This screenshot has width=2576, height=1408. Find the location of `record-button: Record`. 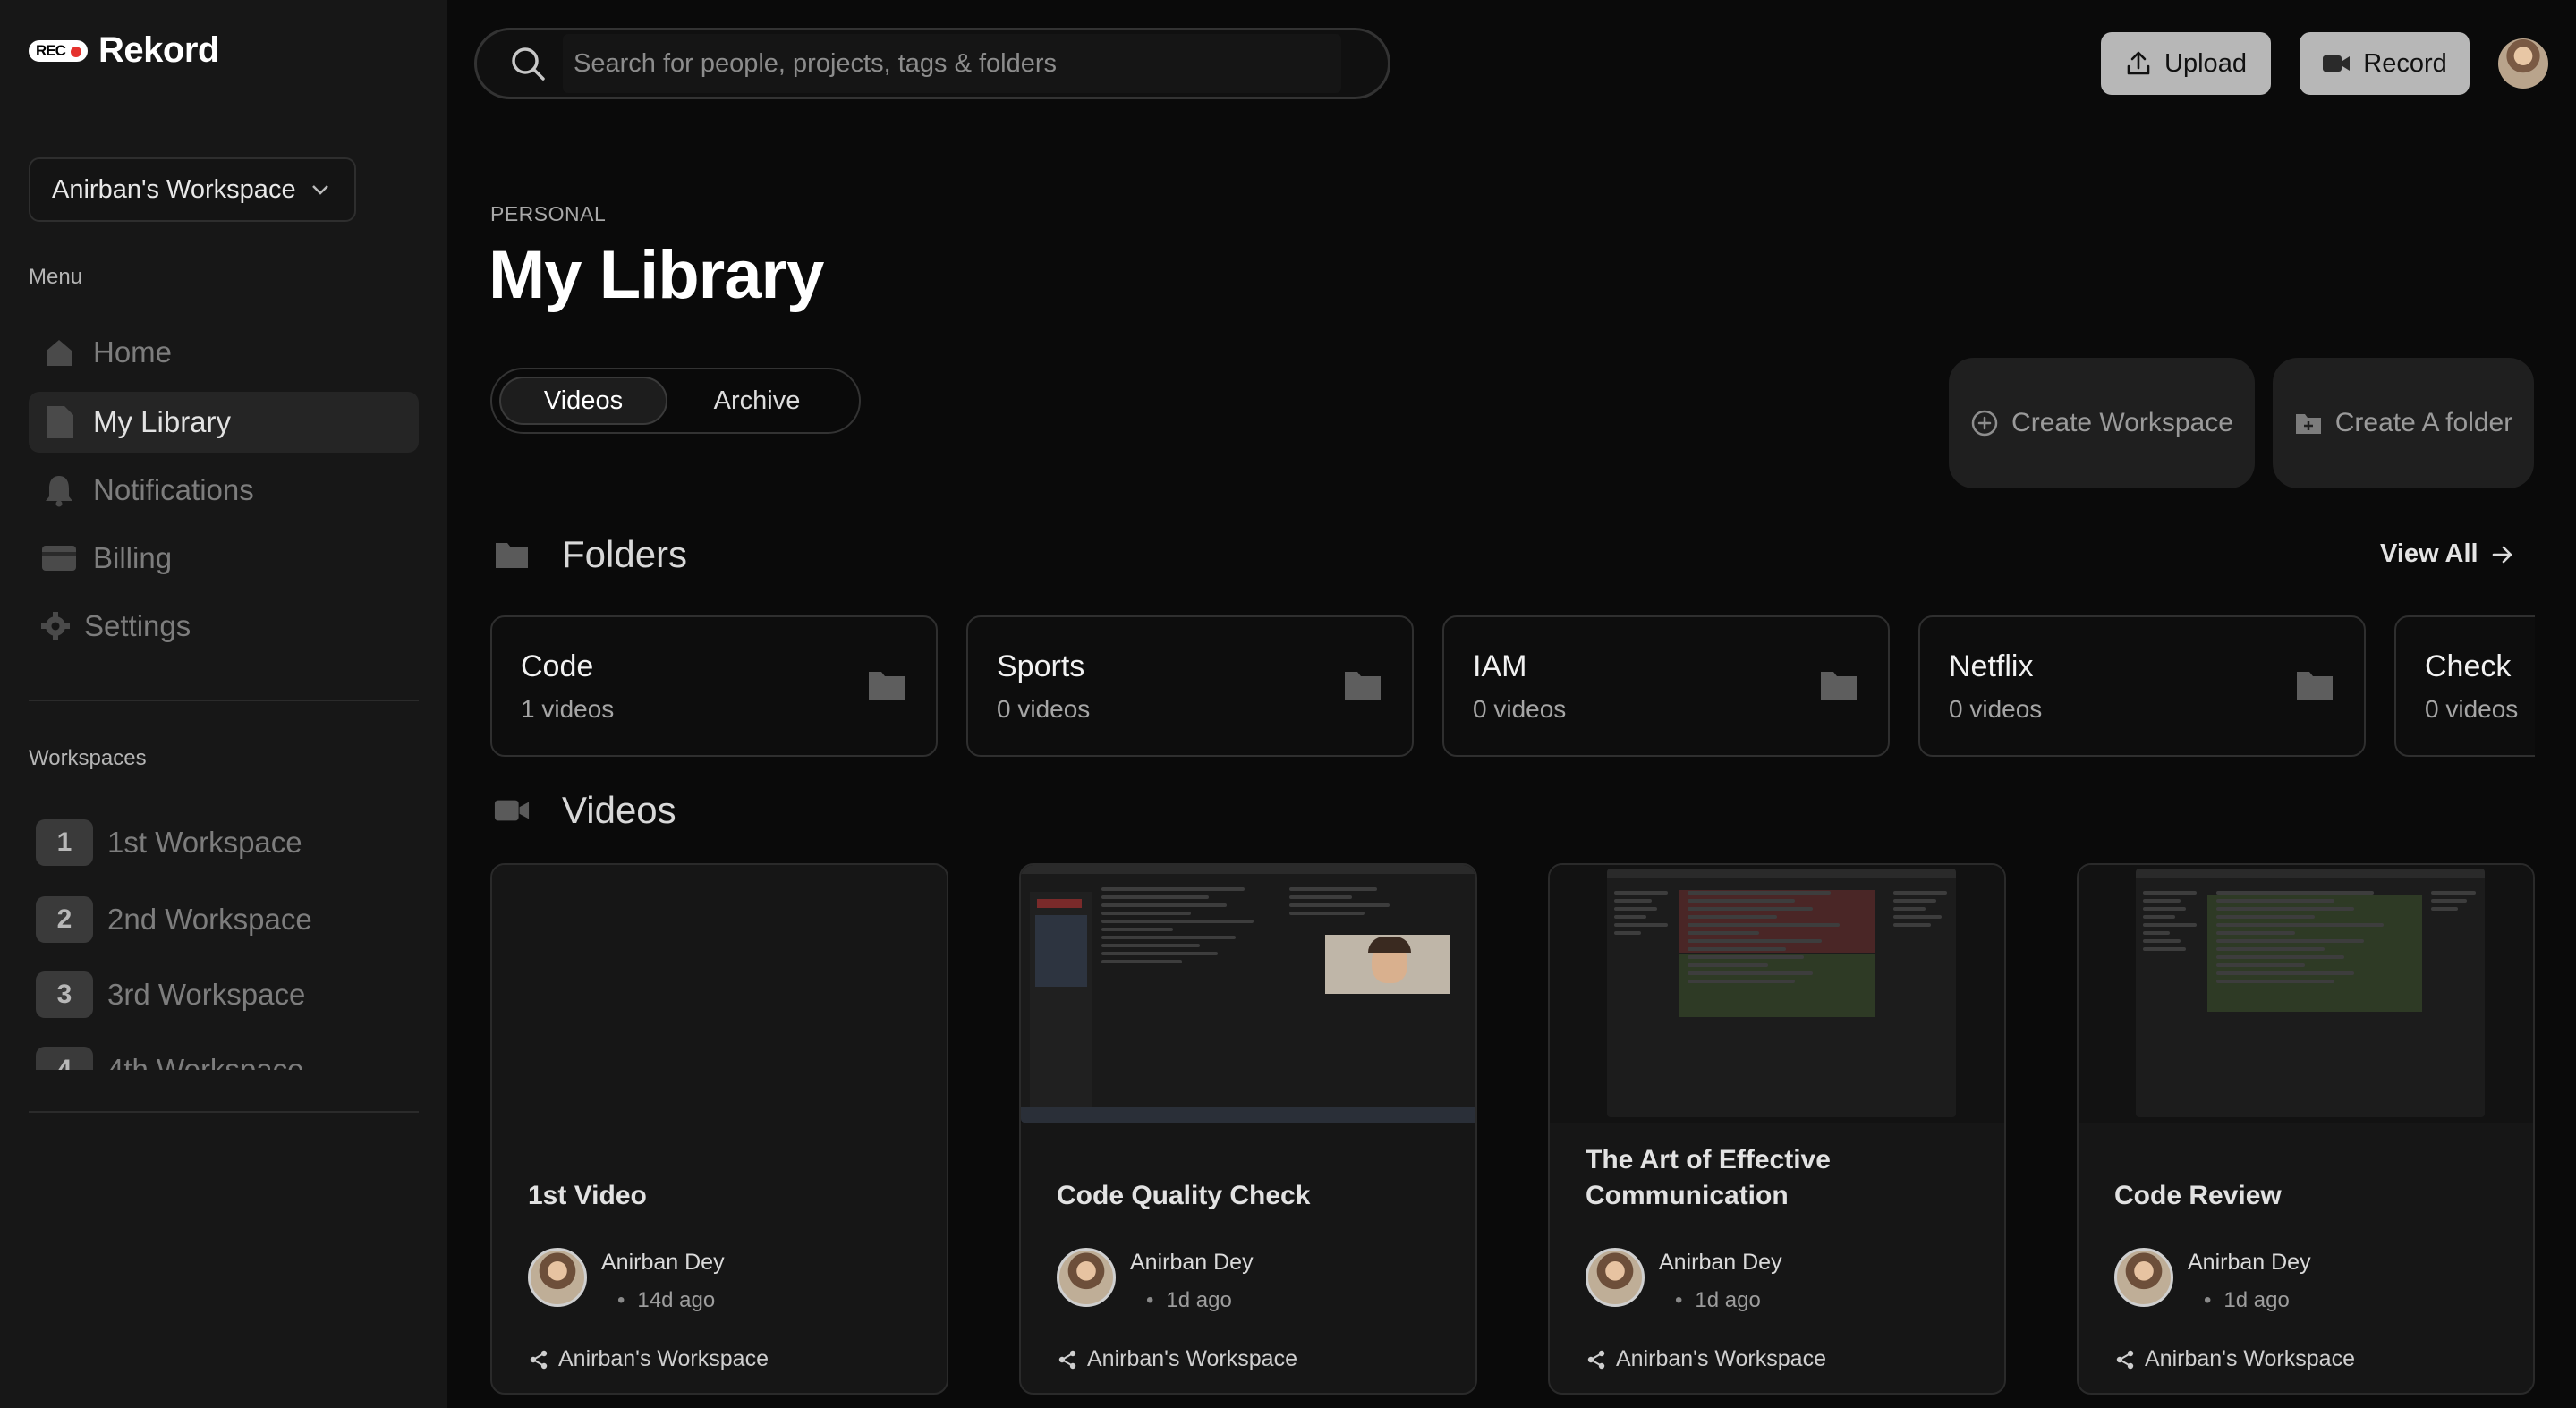

record-button: Record is located at coordinates (2385, 64).